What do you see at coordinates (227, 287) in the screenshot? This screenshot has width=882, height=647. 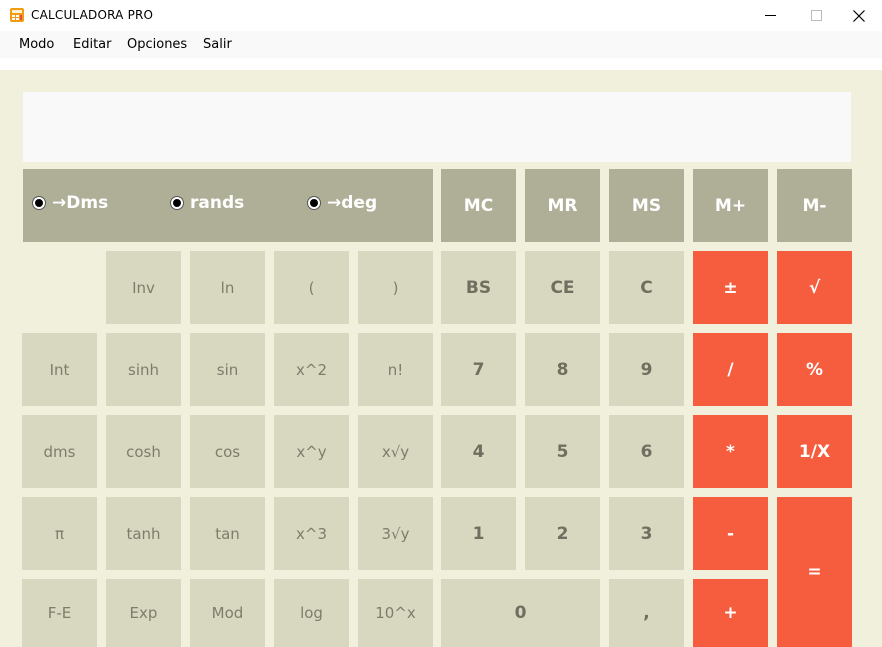 I see `ln-button: ln` at bounding box center [227, 287].